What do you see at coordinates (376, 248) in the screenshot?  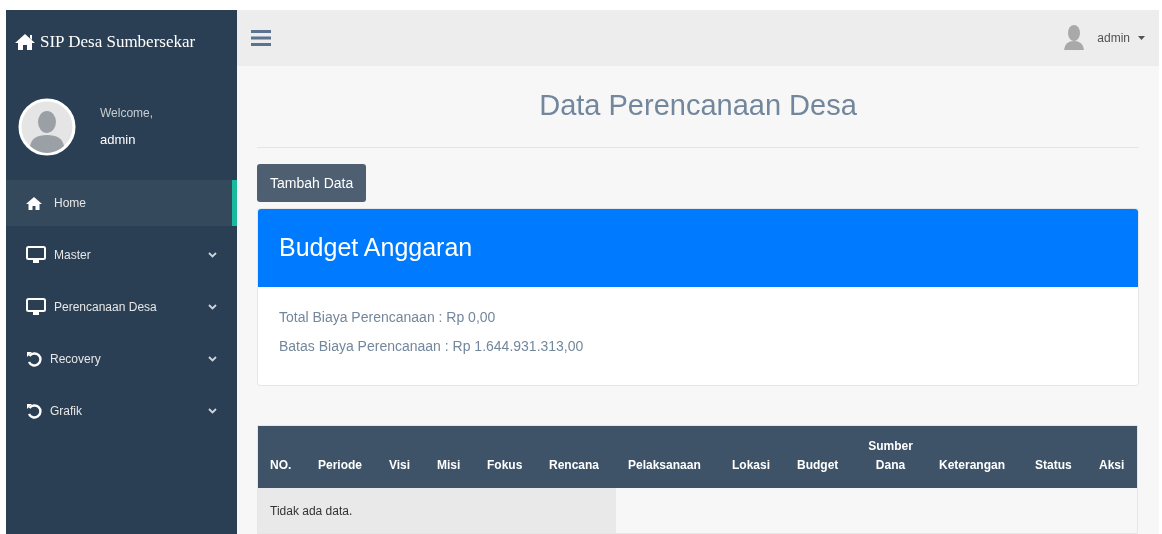 I see `budget-title: Budget Anggaran` at bounding box center [376, 248].